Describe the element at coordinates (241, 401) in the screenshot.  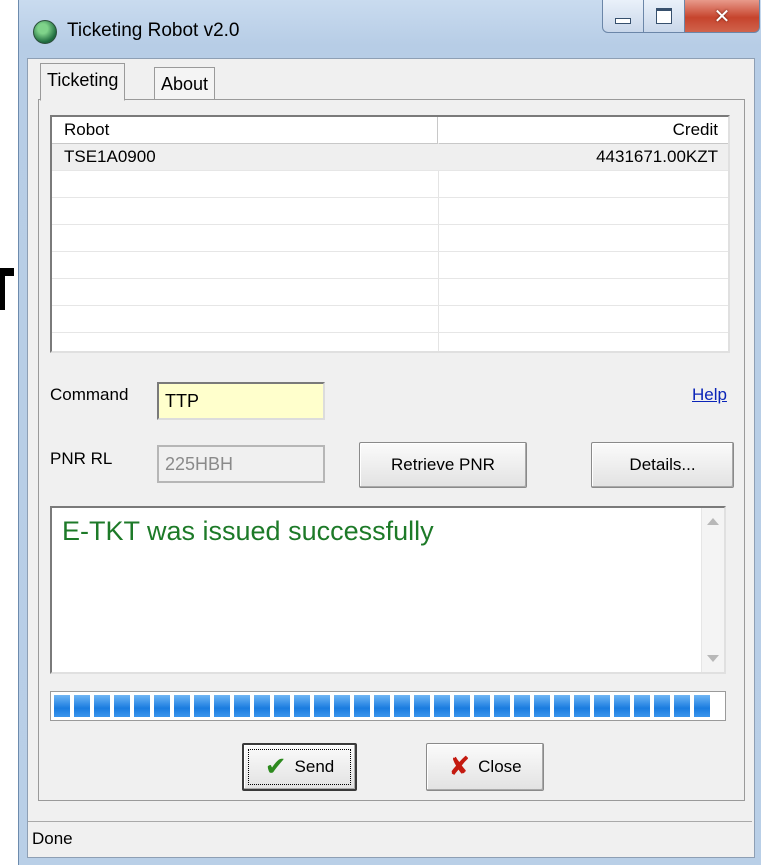
I see `command-input` at that location.